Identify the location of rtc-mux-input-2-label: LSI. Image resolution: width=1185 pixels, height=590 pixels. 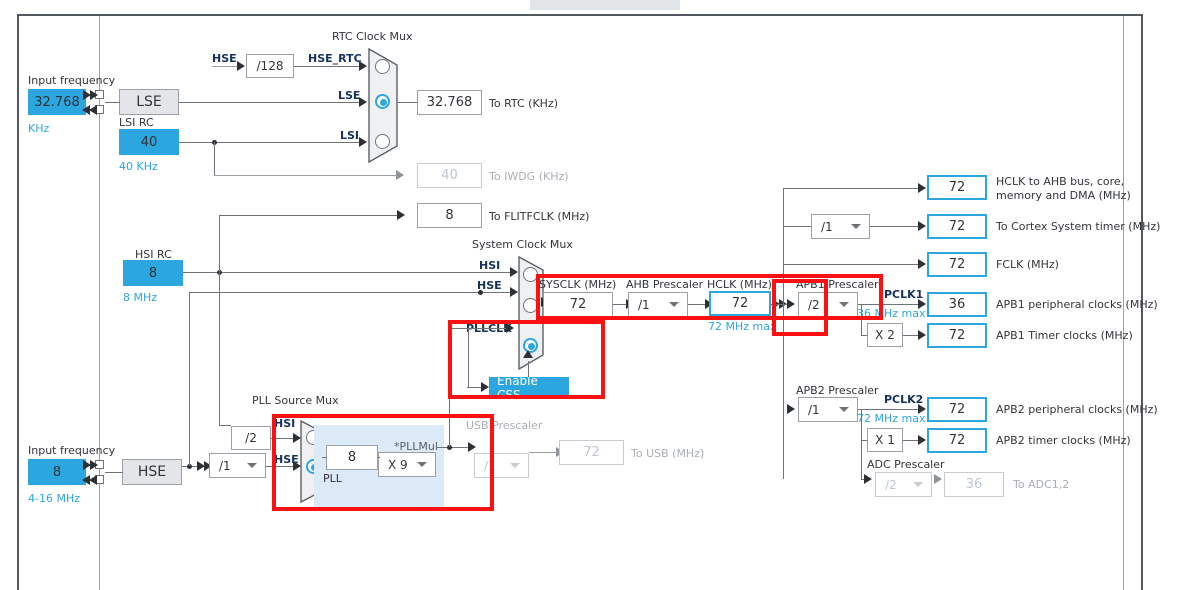
(350, 135).